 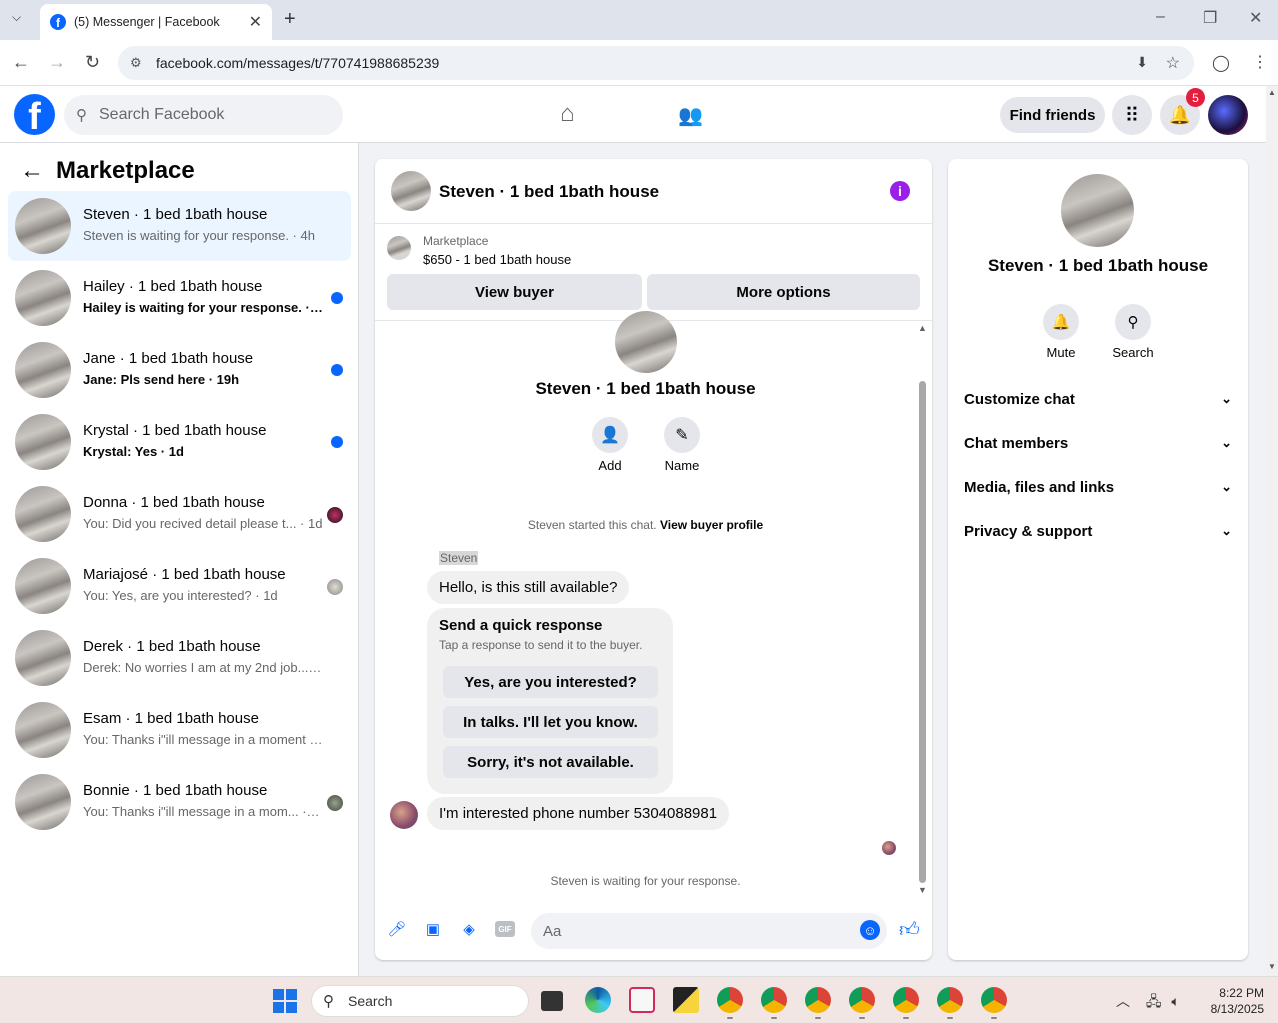 I want to click on name-label: Name, so click(x=682, y=465).